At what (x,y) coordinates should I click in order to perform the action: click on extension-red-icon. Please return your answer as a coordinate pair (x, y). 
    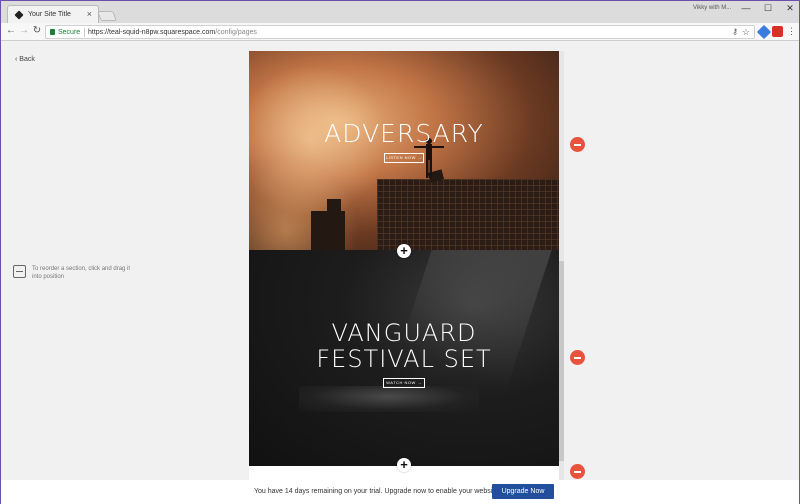
    Looking at the image, I should click on (777, 31).